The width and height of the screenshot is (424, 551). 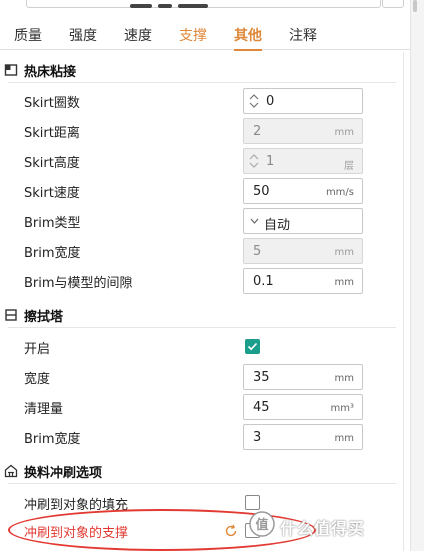 I want to click on reset-icon, so click(x=231, y=531).